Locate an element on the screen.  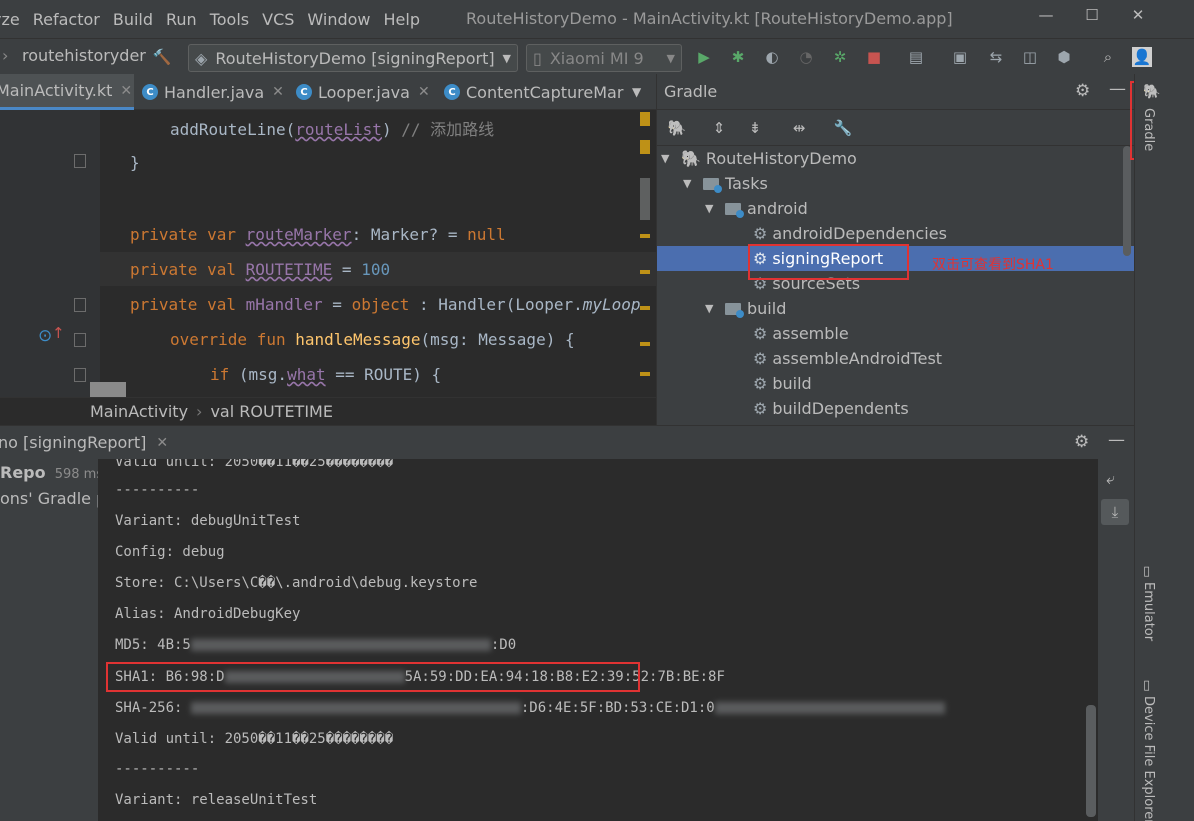
chevron-right-icon: › is located at coordinates (5, 55).